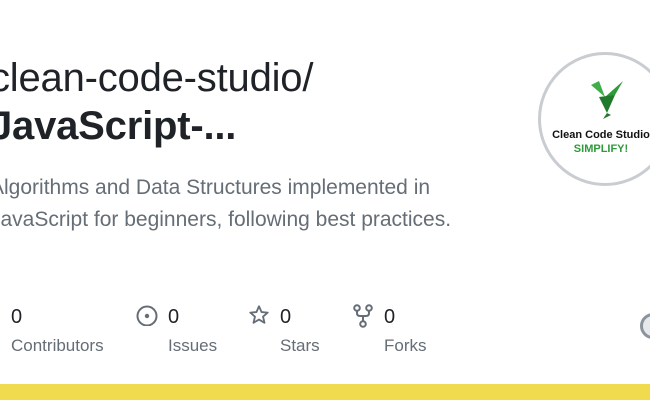 Image resolution: width=650 pixels, height=400 pixels. I want to click on contributors-count: 0, so click(17, 317).